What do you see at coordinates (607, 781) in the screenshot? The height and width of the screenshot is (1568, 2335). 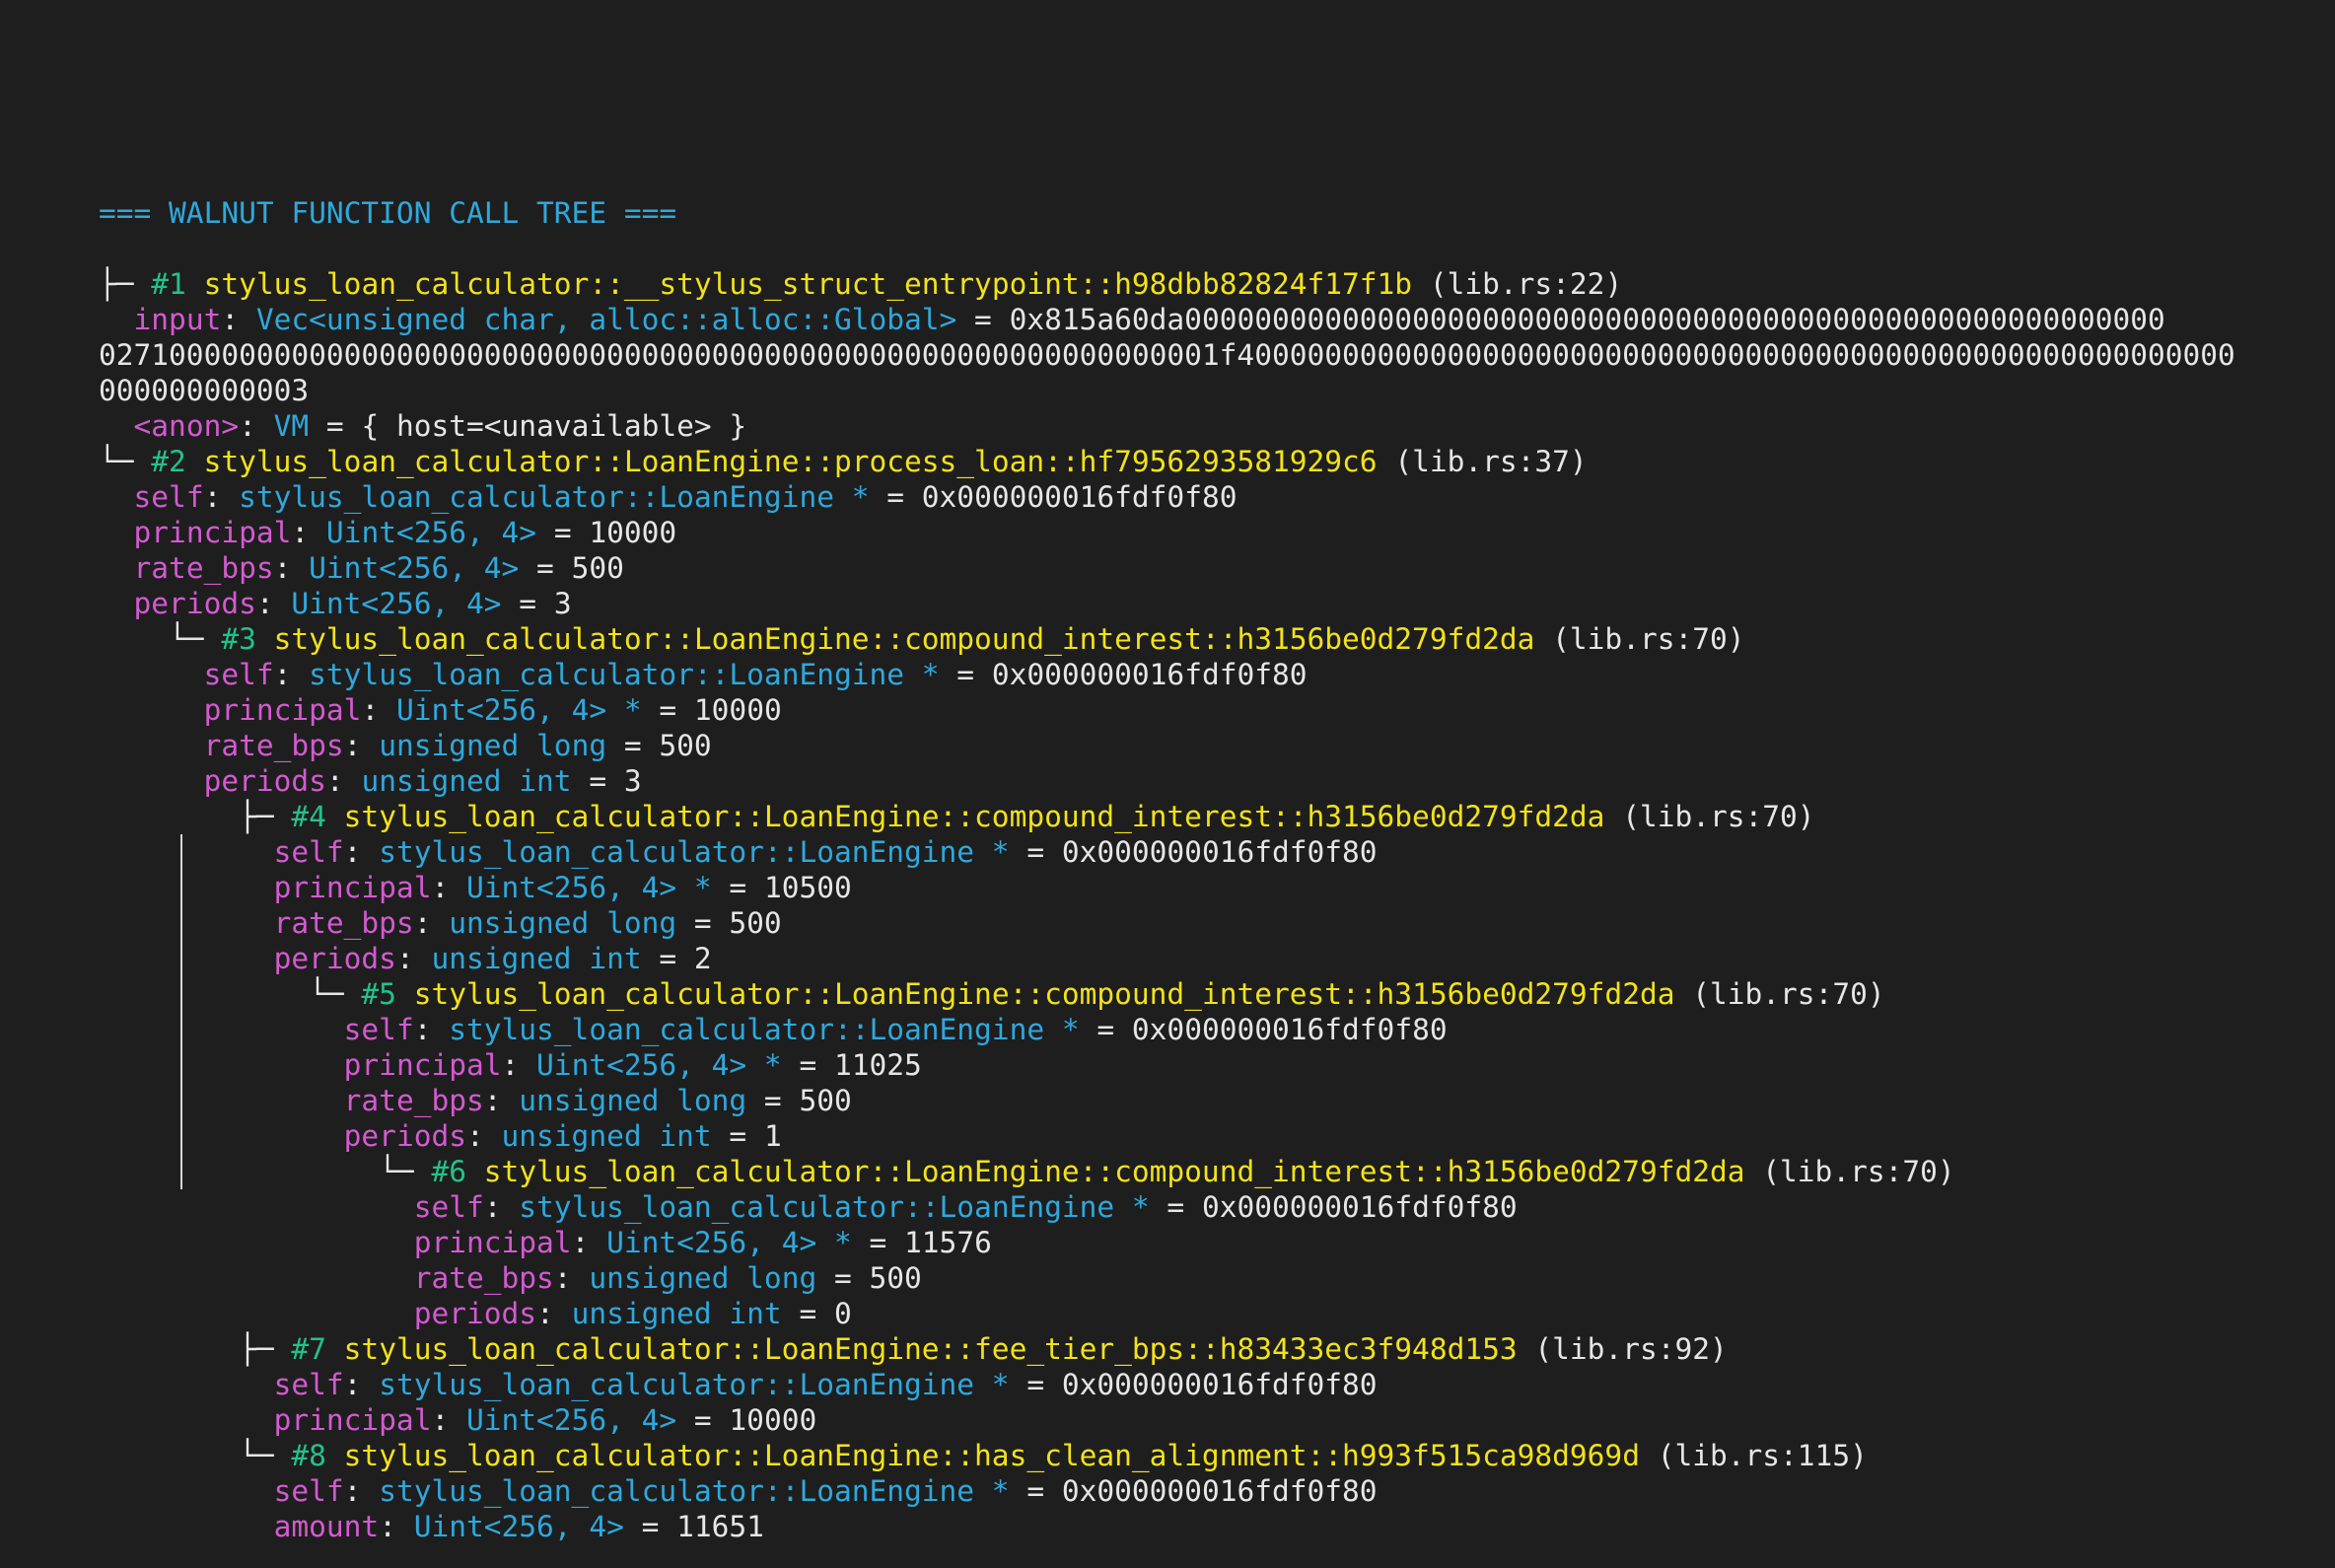 I see `arg-value: = 3` at bounding box center [607, 781].